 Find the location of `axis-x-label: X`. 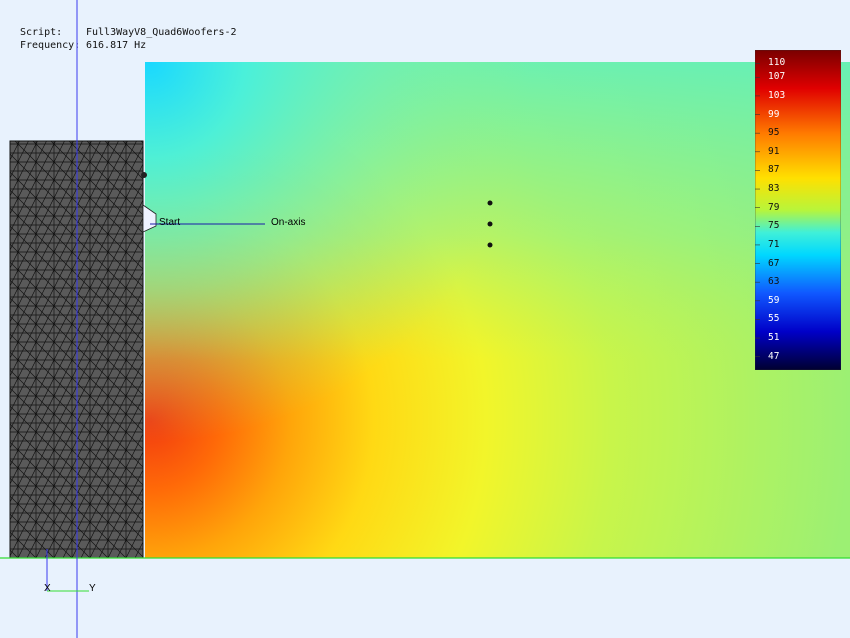

axis-x-label: X is located at coordinates (47, 588).